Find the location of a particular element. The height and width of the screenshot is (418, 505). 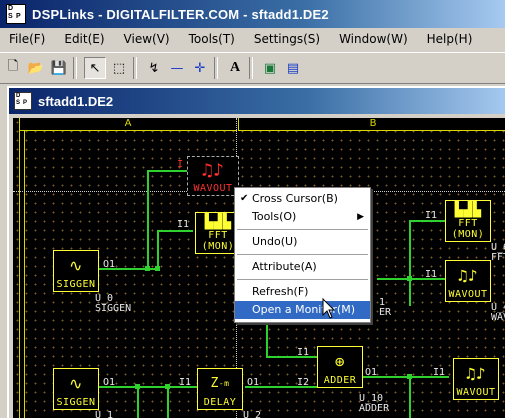

menu-file: File(F) is located at coordinates (27, 39).